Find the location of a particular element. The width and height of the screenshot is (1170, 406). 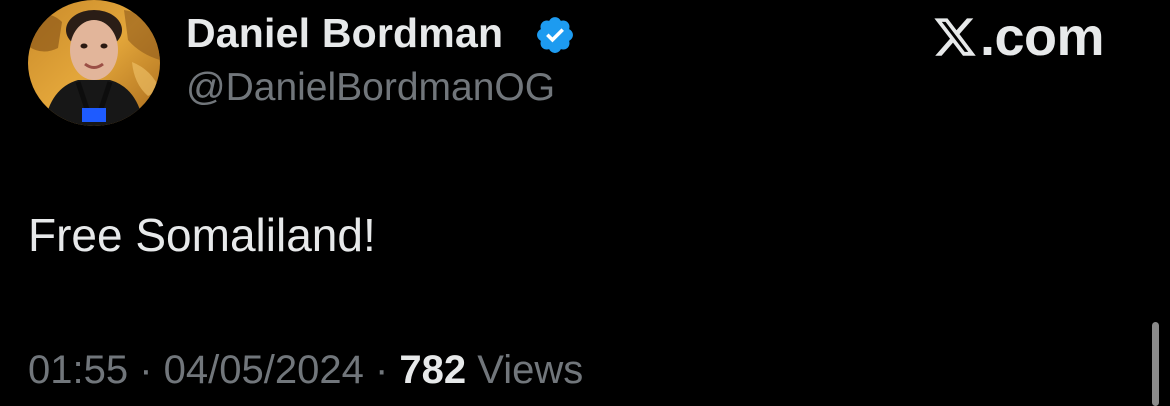

avatar-image is located at coordinates (94, 63).